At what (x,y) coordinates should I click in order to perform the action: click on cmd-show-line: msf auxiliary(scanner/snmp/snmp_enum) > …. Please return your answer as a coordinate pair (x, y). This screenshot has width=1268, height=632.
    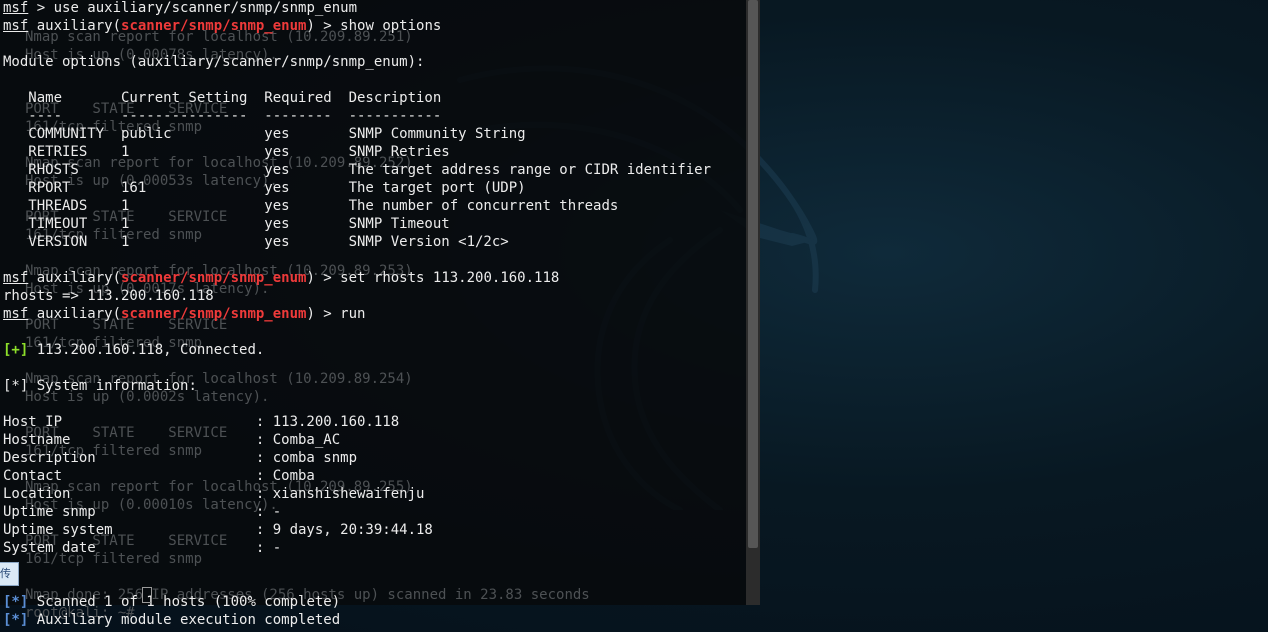
    Looking at the image, I should click on (357, 26).